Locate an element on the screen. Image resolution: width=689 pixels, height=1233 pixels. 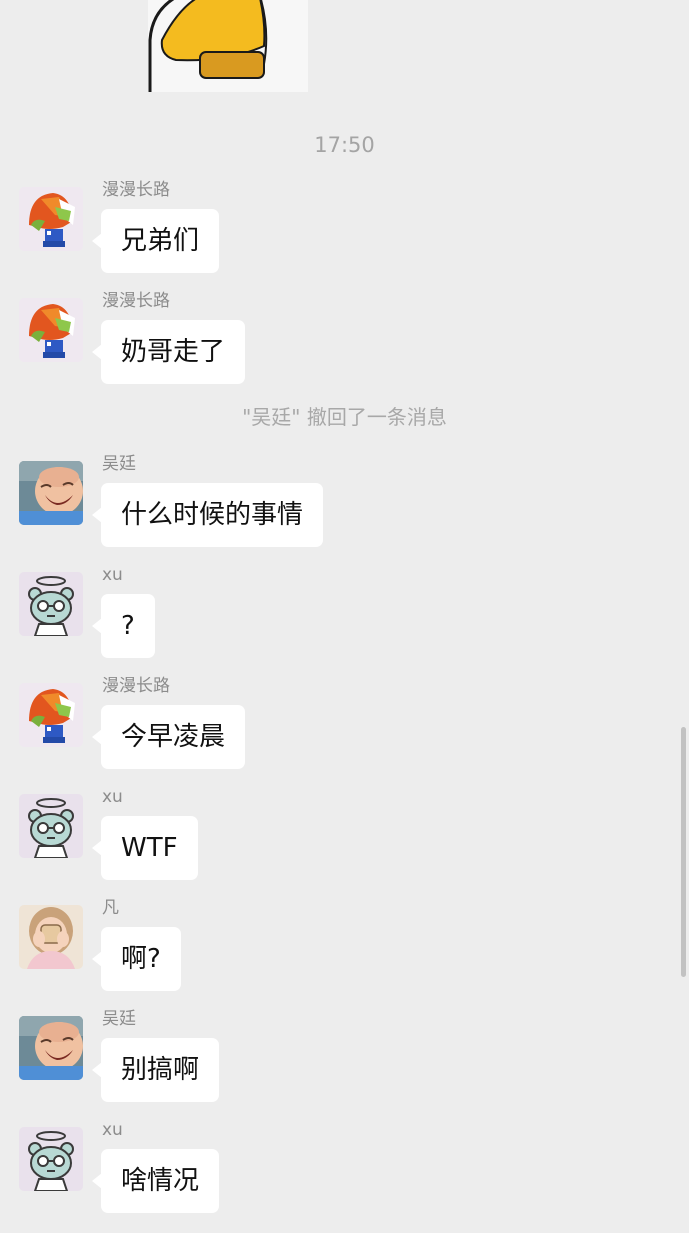
message-bubble: 别搞啊 is located at coordinates (155, 1070).